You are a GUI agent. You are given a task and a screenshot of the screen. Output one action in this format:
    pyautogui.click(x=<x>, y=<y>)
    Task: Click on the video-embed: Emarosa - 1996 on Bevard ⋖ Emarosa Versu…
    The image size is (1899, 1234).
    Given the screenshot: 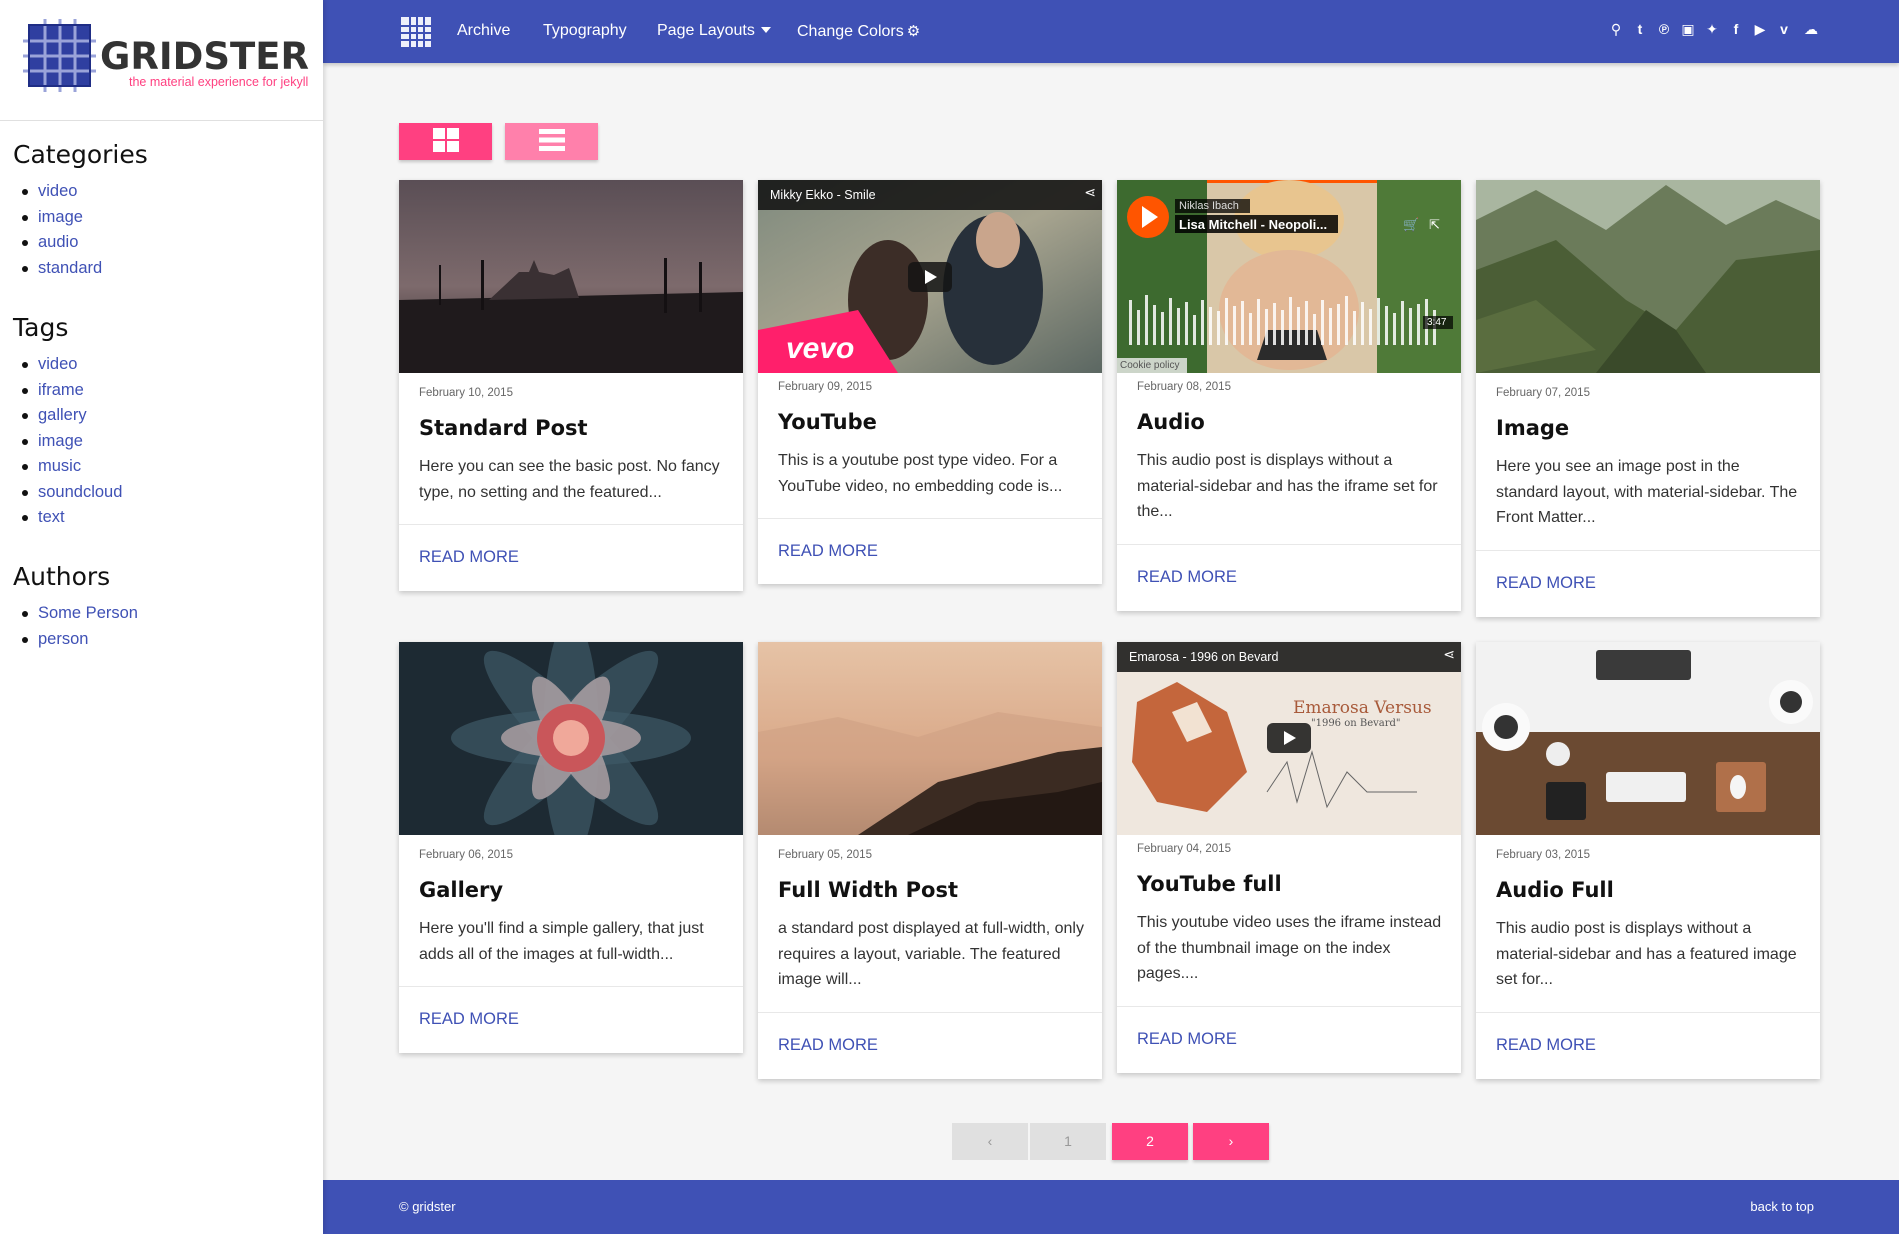 What is the action you would take?
    pyautogui.click(x=1289, y=738)
    